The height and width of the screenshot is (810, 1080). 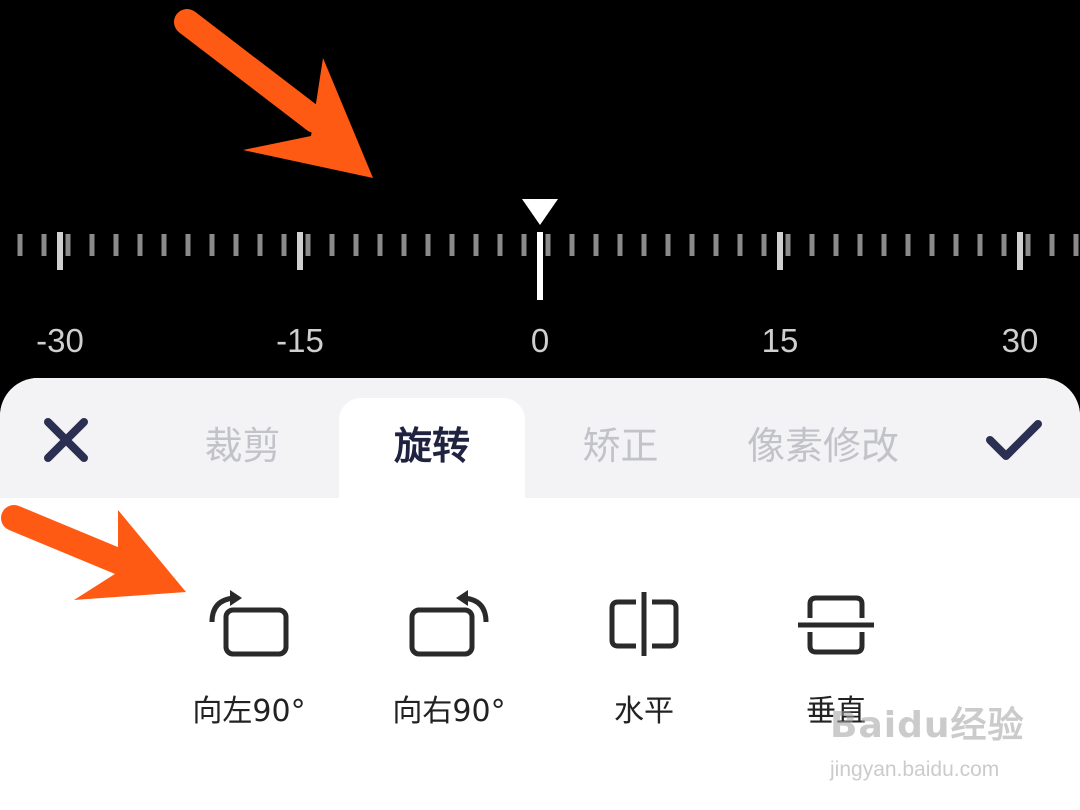 I want to click on ruler-current-indicator, so click(x=540, y=266).